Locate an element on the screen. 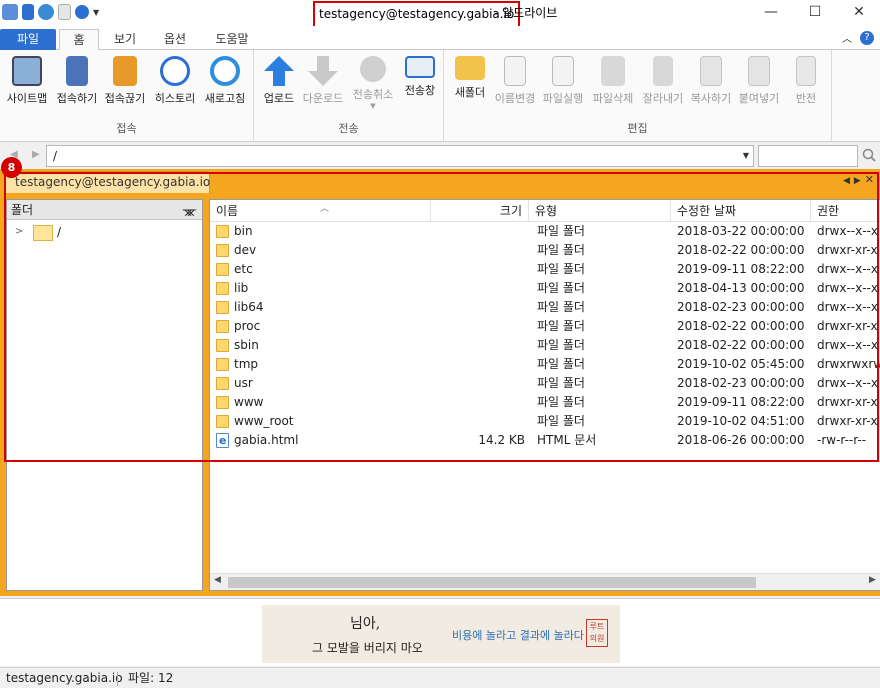 This screenshot has height=688, width=880. sitemap-button: 사이트맵 is located at coordinates (27, 81).